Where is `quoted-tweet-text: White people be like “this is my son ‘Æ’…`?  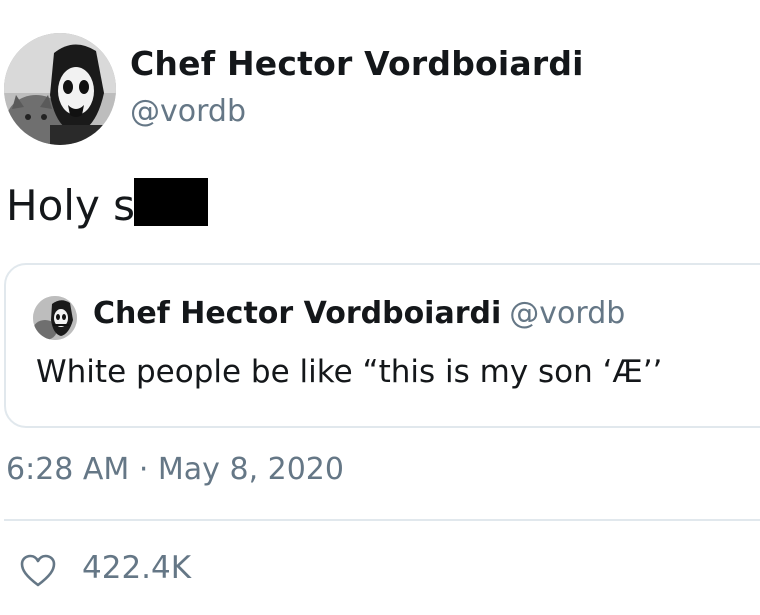
quoted-tweet-text: White people be like “this is my son ‘Æ’… is located at coordinates (349, 372).